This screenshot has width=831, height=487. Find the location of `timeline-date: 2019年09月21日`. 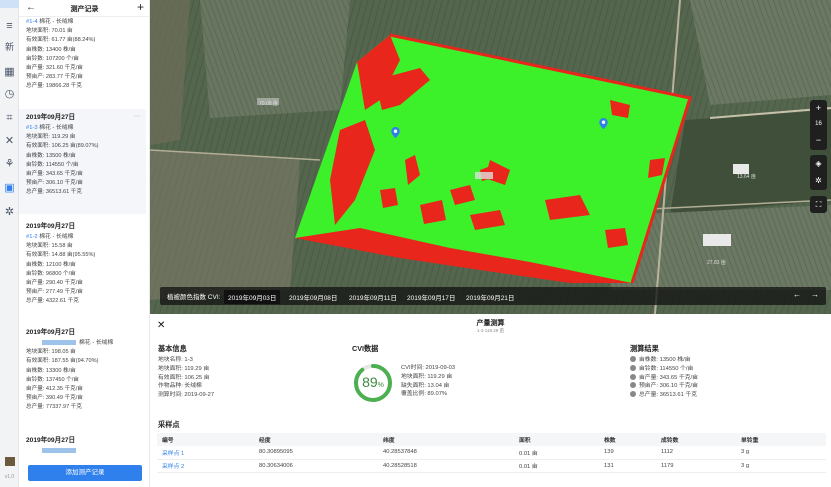

timeline-date: 2019年09月21日 is located at coordinates (490, 297).